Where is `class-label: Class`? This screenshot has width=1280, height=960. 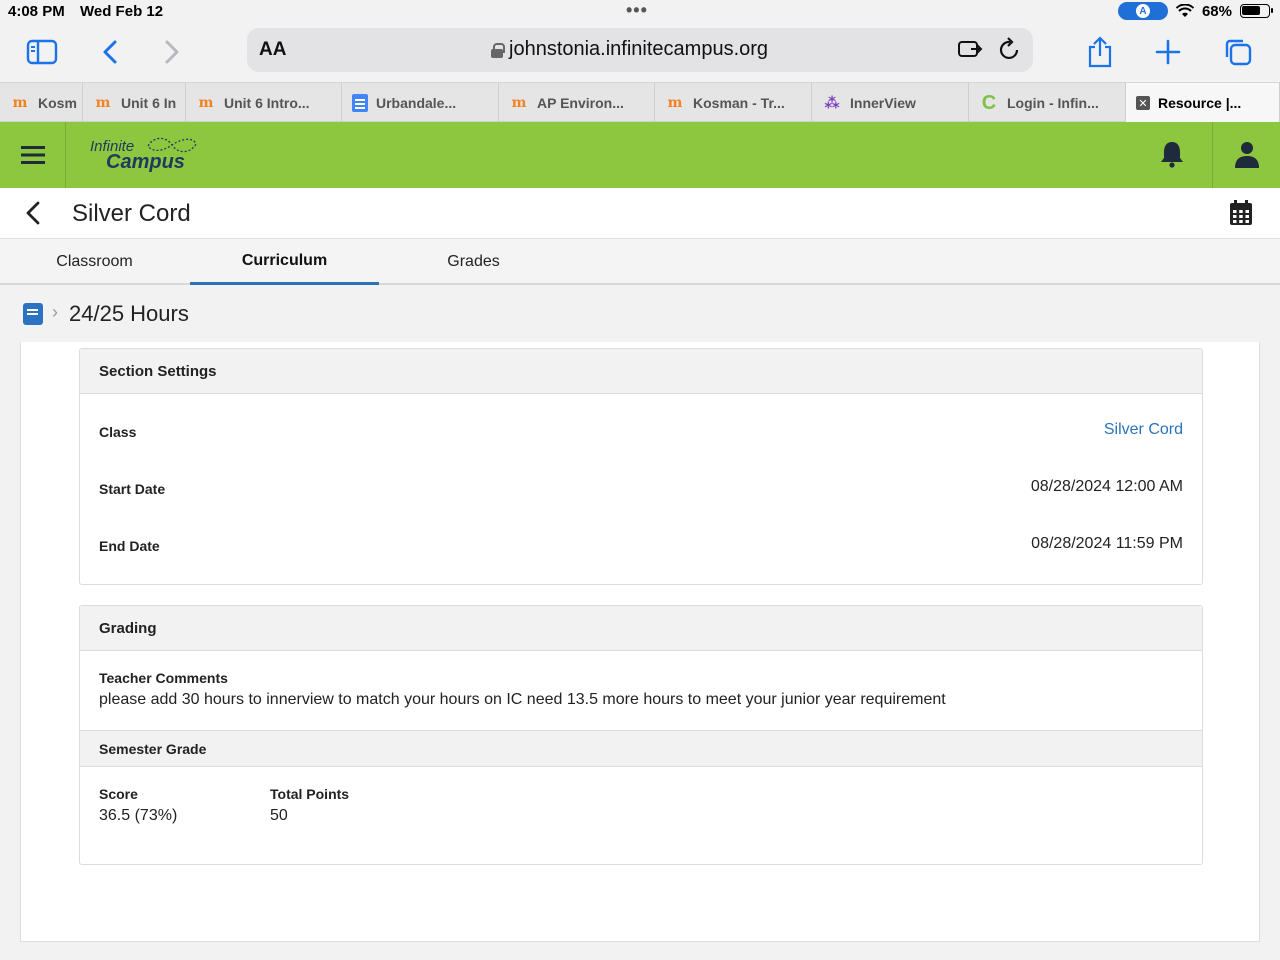
class-label: Class is located at coordinates (118, 432).